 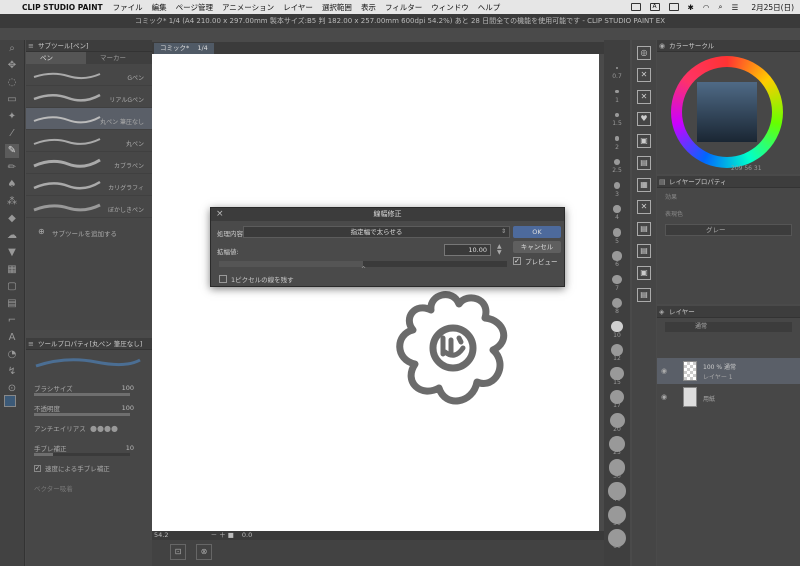 What do you see at coordinates (12, 151) in the screenshot?
I see `pen-tool-icon: ✎` at bounding box center [12, 151].